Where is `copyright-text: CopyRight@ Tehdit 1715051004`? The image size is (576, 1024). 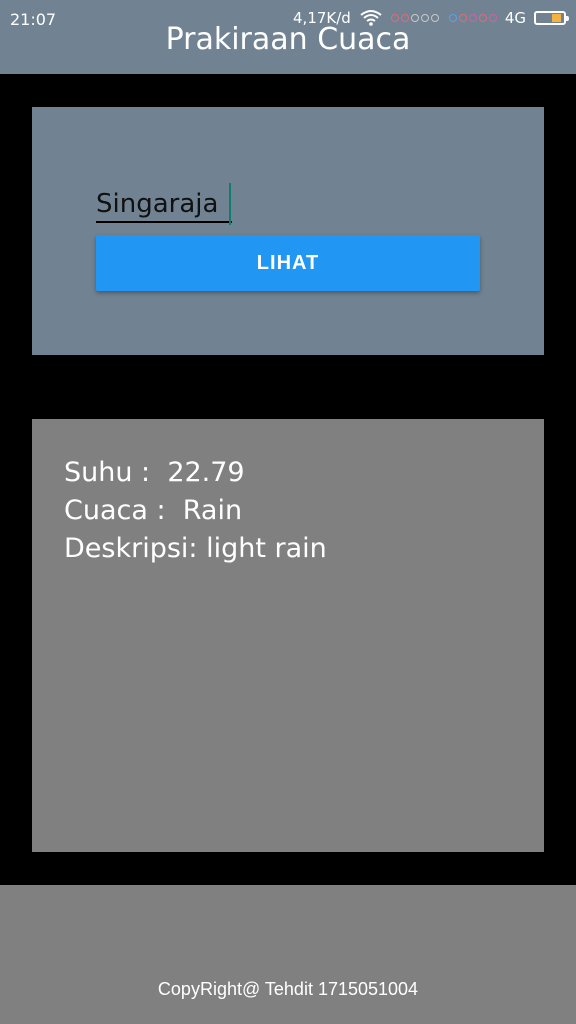
copyright-text: CopyRight@ Tehdit 1715051004 is located at coordinates (288, 989).